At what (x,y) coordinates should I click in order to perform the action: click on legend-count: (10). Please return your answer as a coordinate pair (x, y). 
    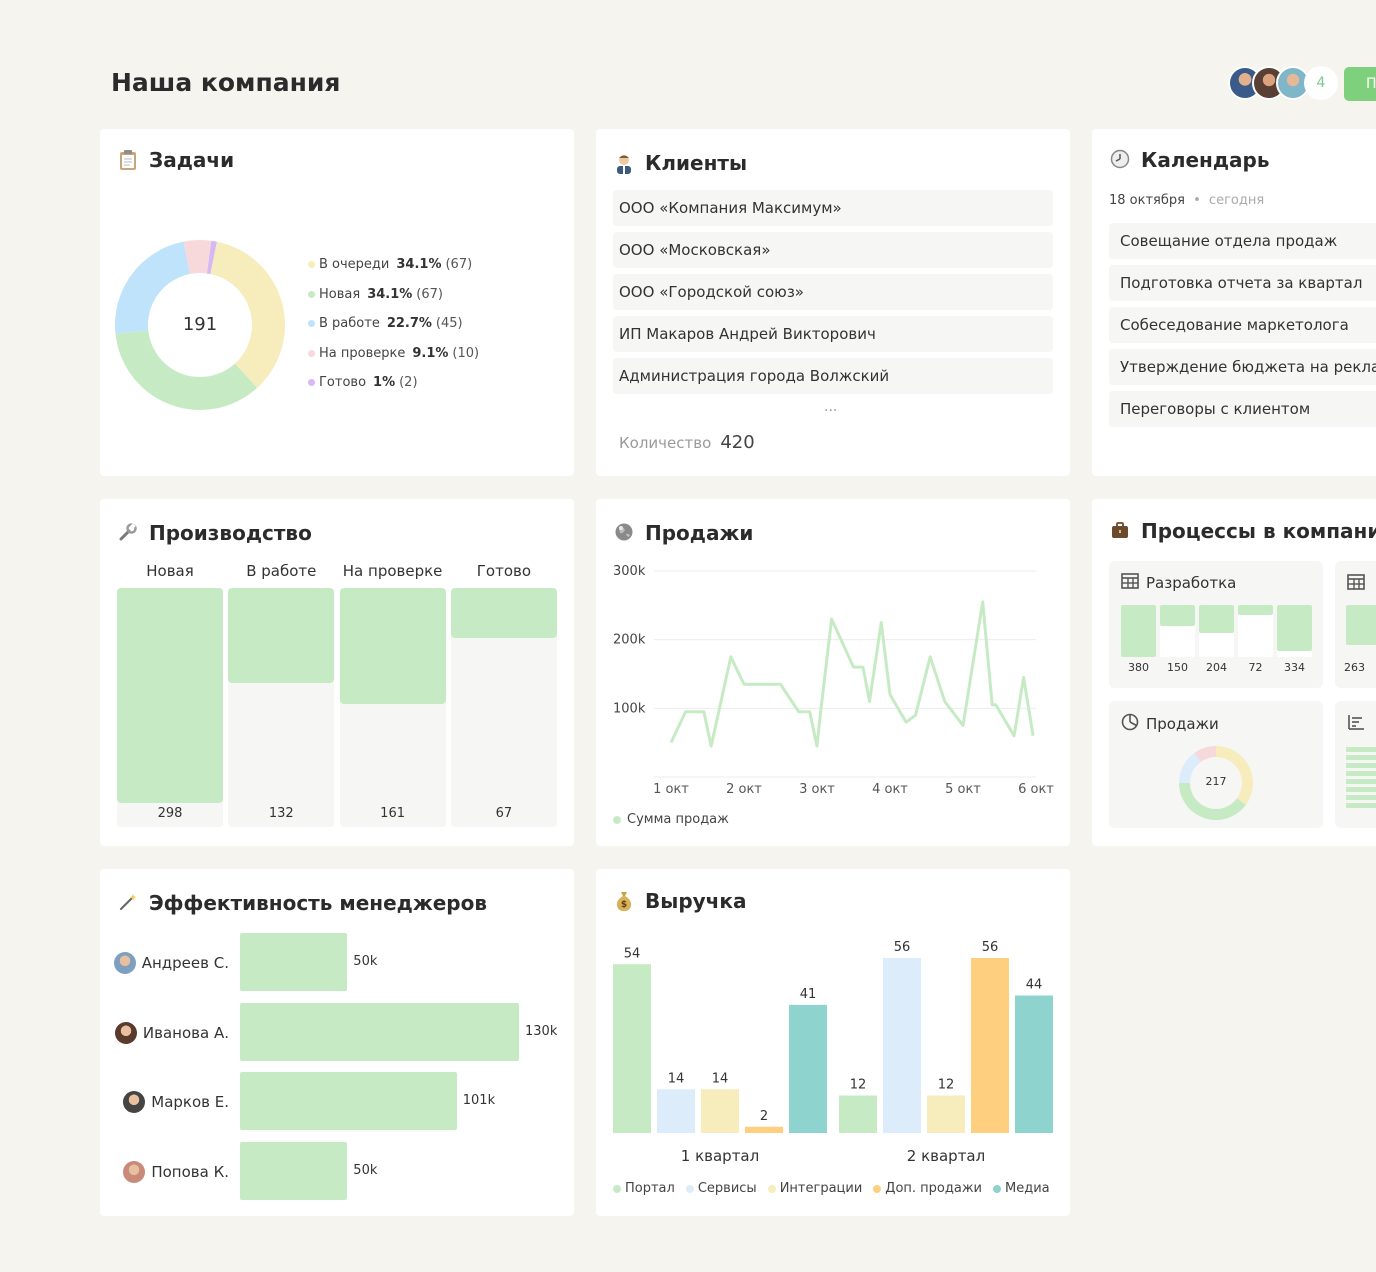
    Looking at the image, I should click on (466, 353).